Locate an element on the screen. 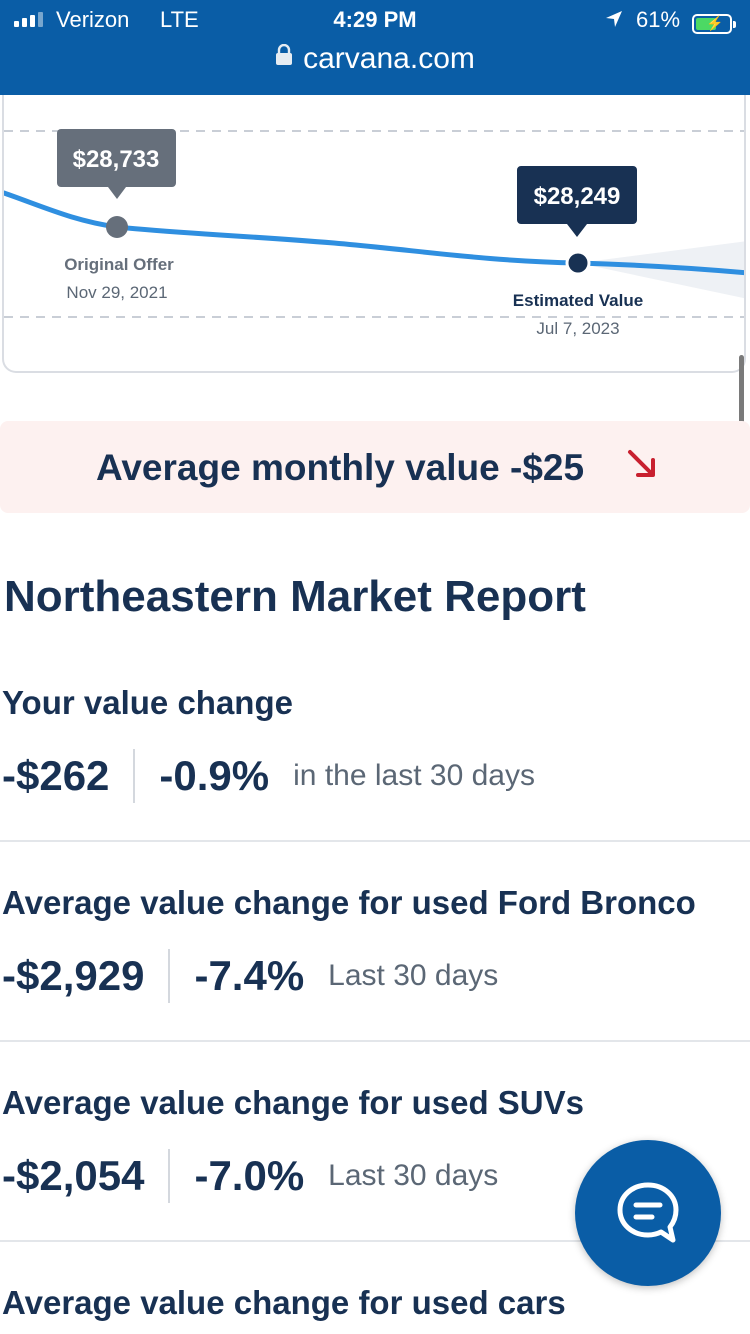 The width and height of the screenshot is (750, 1334). estimated-value-price: $28,249 is located at coordinates (577, 196).